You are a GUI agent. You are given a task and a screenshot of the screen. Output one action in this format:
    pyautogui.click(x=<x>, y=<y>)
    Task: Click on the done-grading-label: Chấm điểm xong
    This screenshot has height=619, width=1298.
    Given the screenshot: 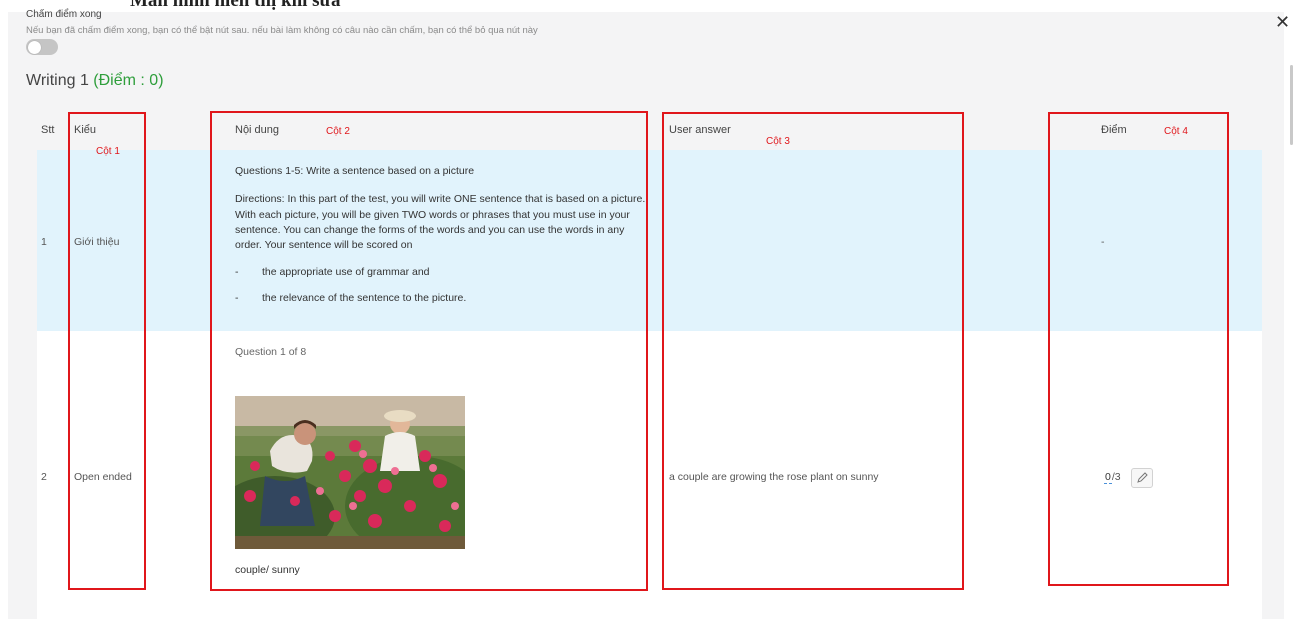 What is the action you would take?
    pyautogui.click(x=64, y=14)
    